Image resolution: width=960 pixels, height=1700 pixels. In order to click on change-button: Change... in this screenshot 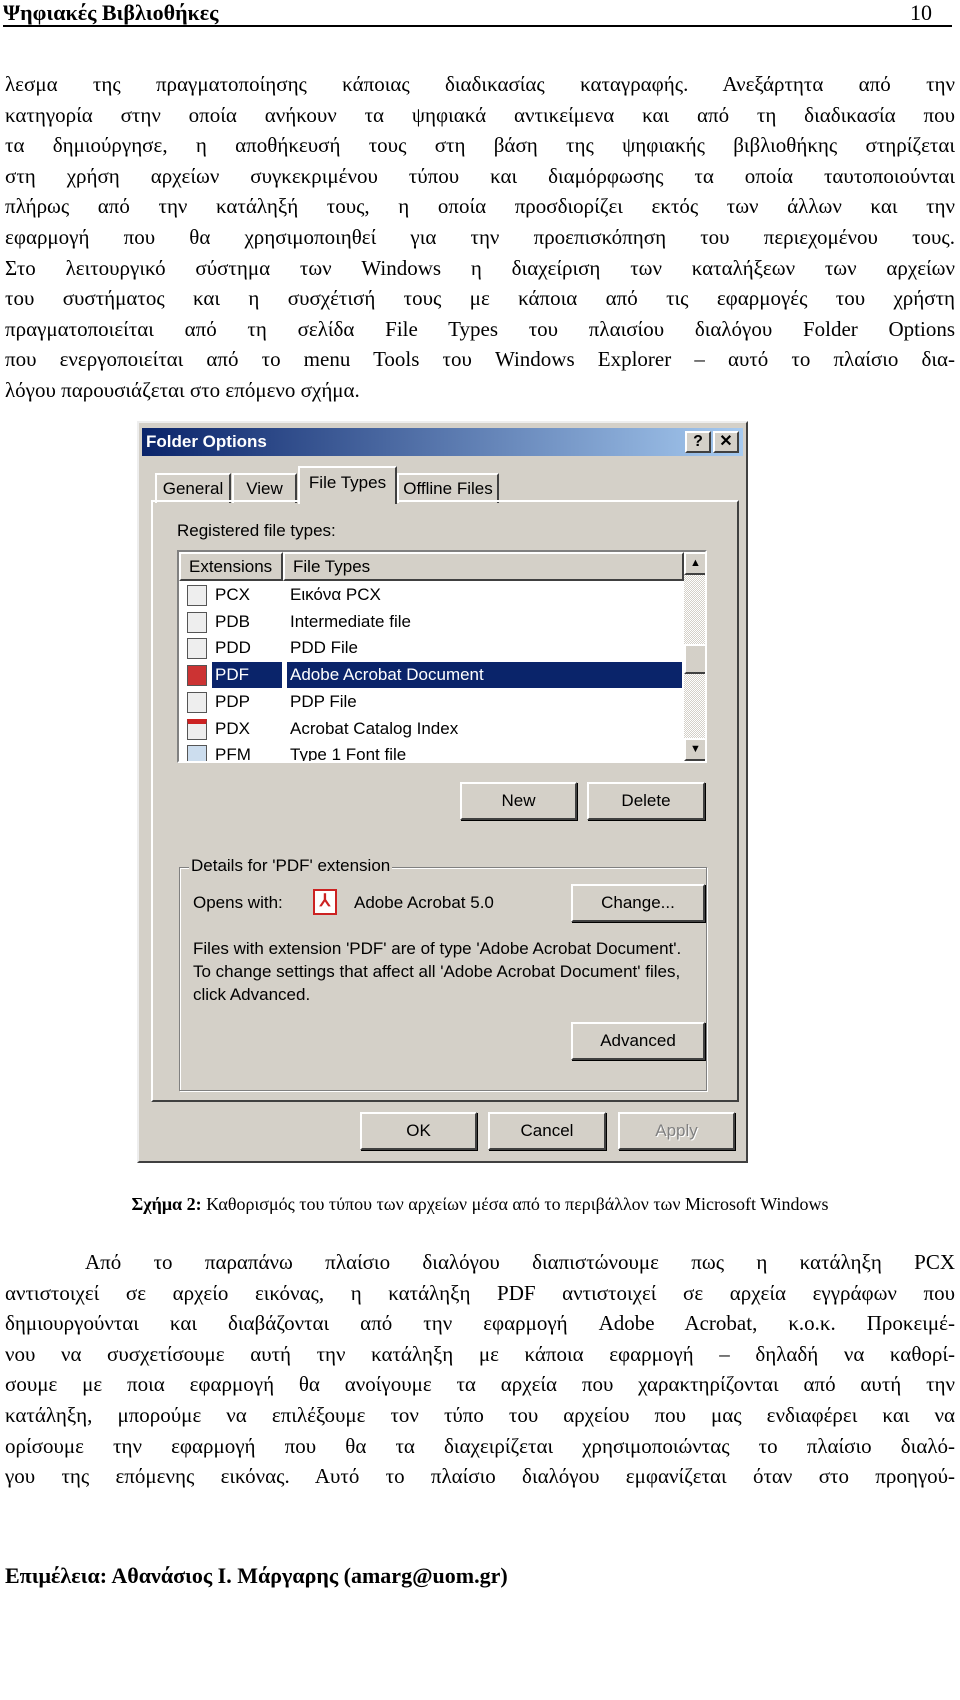, I will do `click(638, 903)`.